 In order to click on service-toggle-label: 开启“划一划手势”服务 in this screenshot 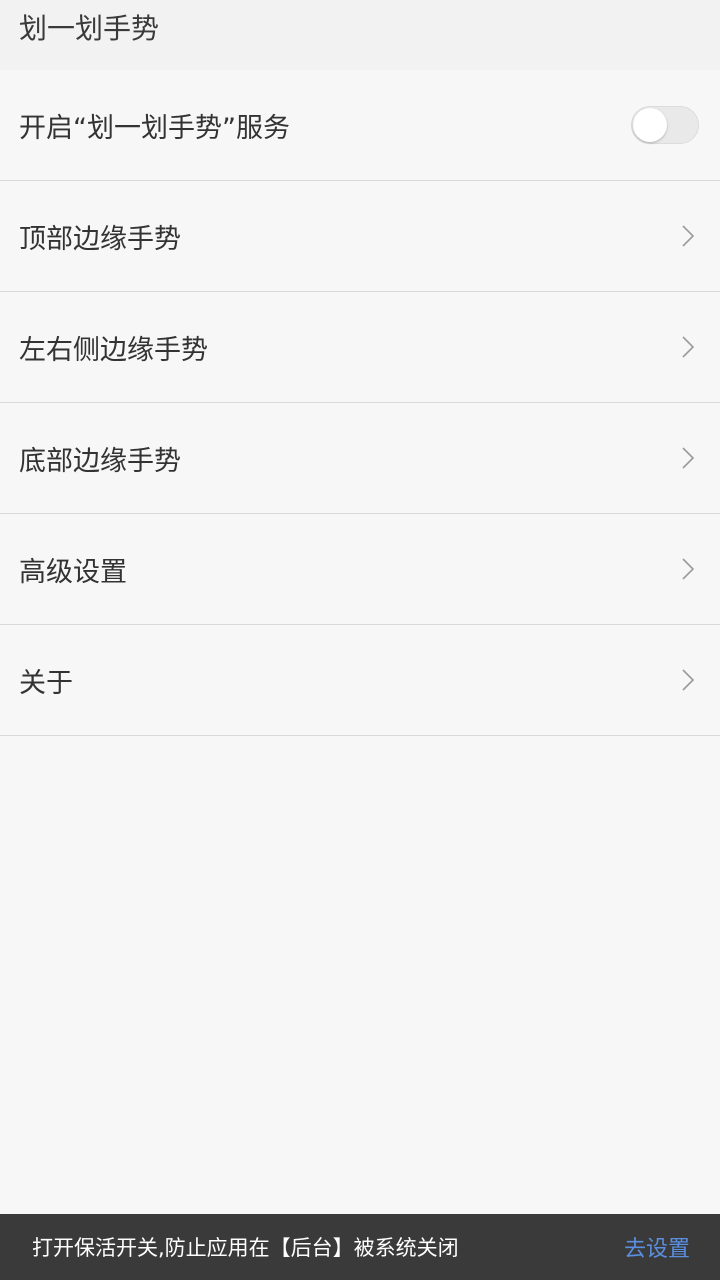, I will do `click(154, 128)`.